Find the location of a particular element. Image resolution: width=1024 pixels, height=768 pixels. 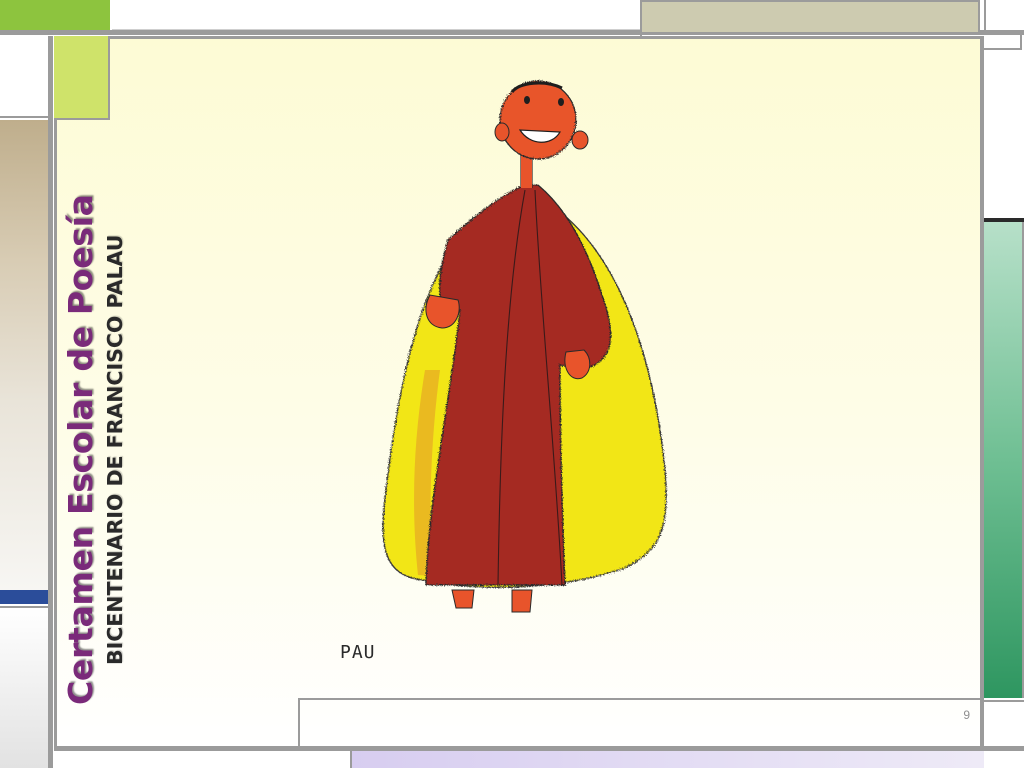

slide-subtitle: BICENTENARIO DE FRANCISCO PALAU is located at coordinates (115, 449).